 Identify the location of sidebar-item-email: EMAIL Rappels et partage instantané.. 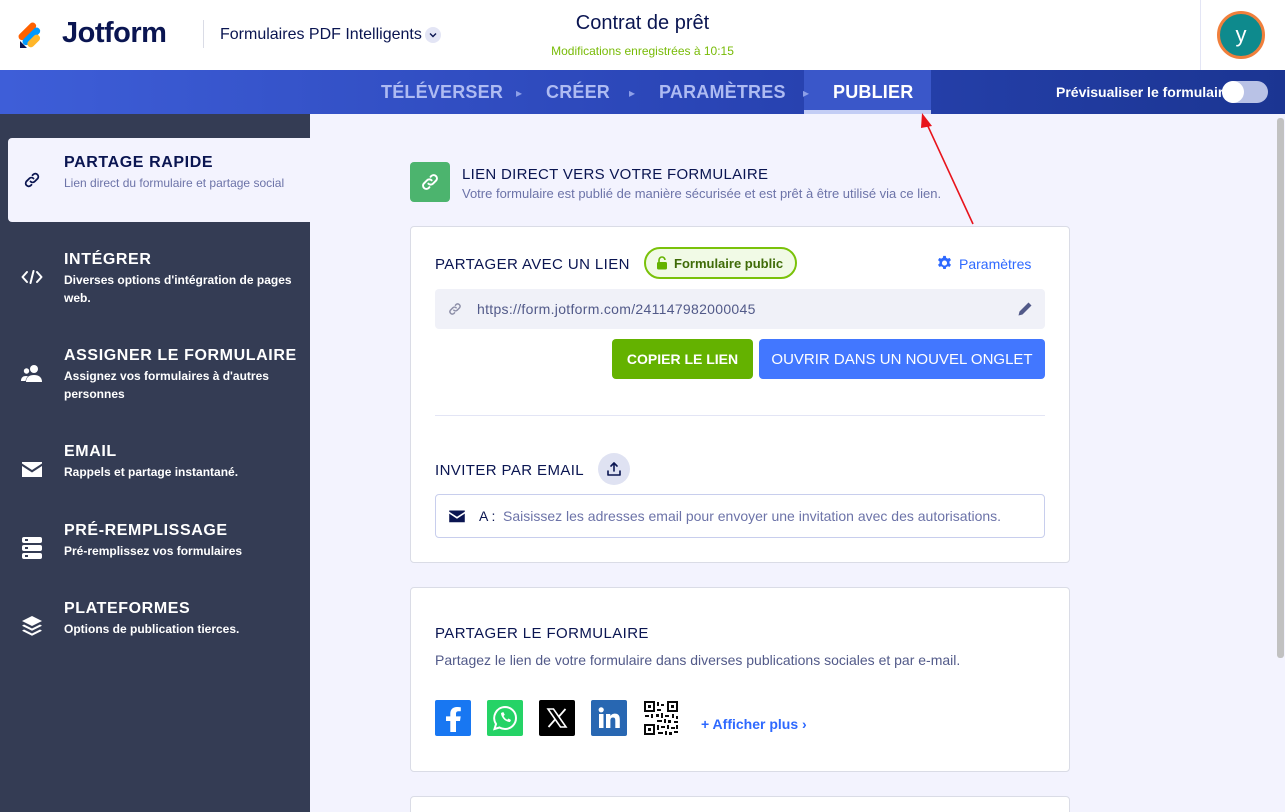
(159, 469).